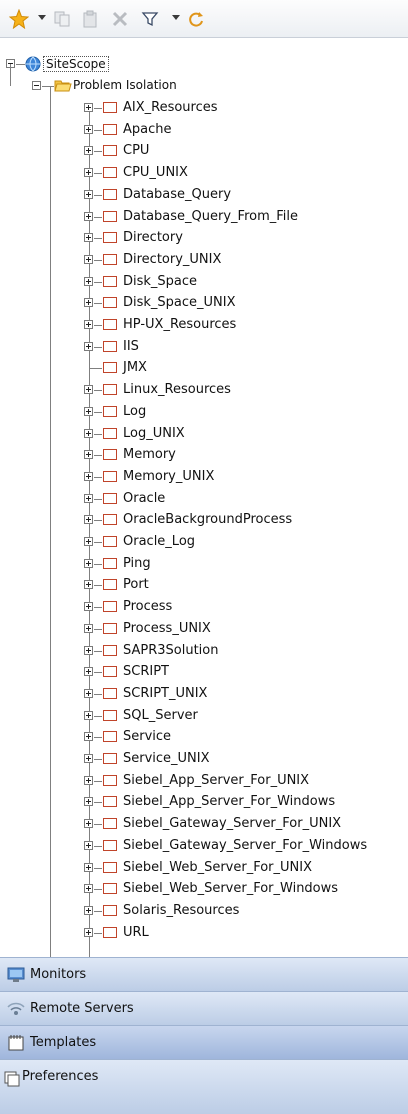  Describe the element at coordinates (204, 130) in the screenshot. I see `tree-item: Apache` at that location.